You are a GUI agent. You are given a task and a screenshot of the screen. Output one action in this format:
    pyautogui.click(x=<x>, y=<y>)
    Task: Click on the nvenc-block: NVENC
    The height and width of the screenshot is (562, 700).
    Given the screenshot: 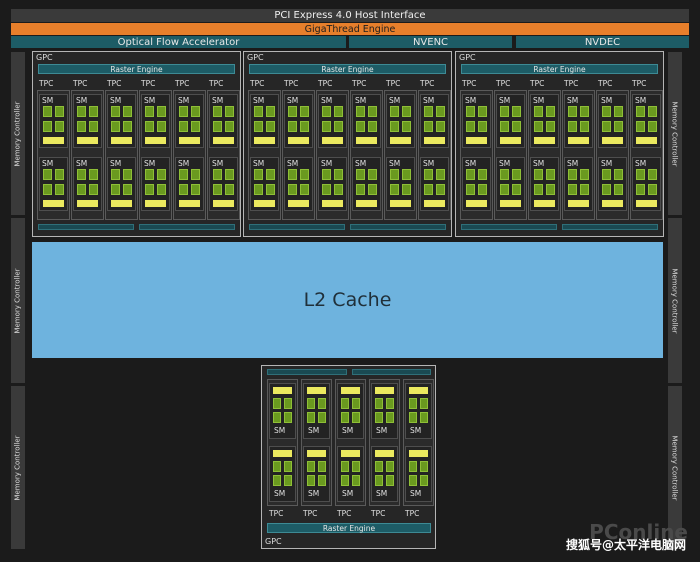 What is the action you would take?
    pyautogui.click(x=430, y=42)
    